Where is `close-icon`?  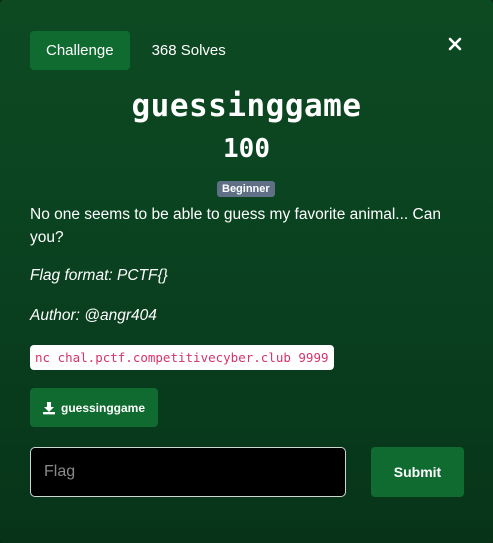
close-icon is located at coordinates (455, 44).